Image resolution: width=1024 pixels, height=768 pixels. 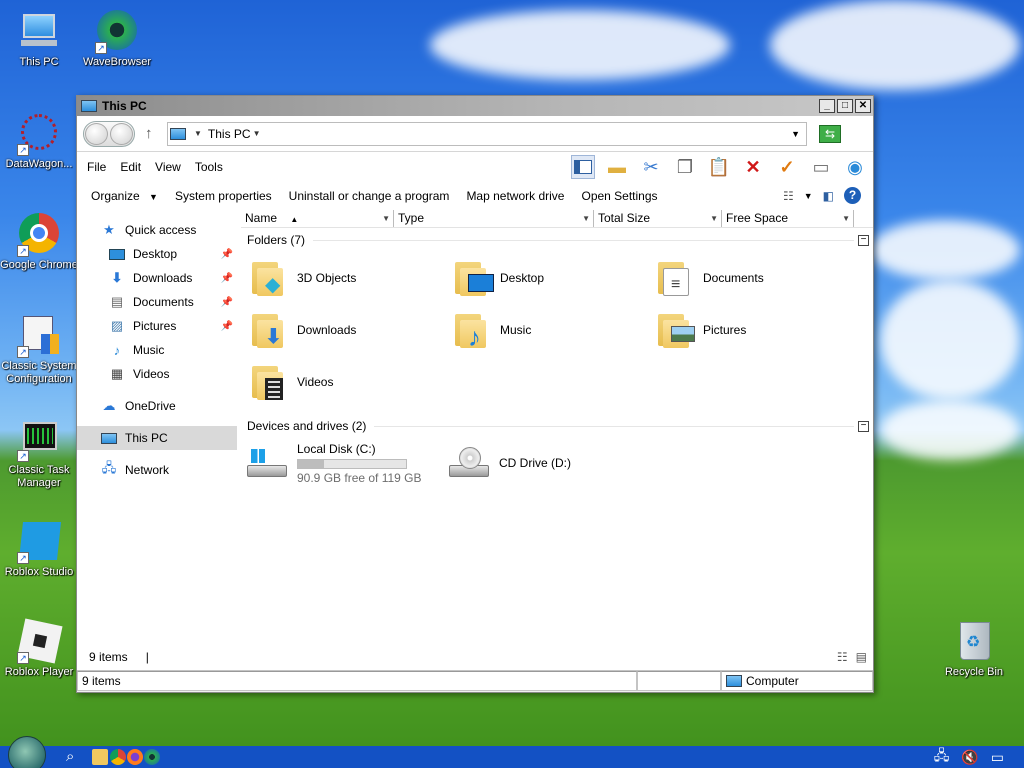 What do you see at coordinates (39, 549) in the screenshot?
I see `desktop-icon-roblox-studio: ↗ Roblox Studio` at bounding box center [39, 549].